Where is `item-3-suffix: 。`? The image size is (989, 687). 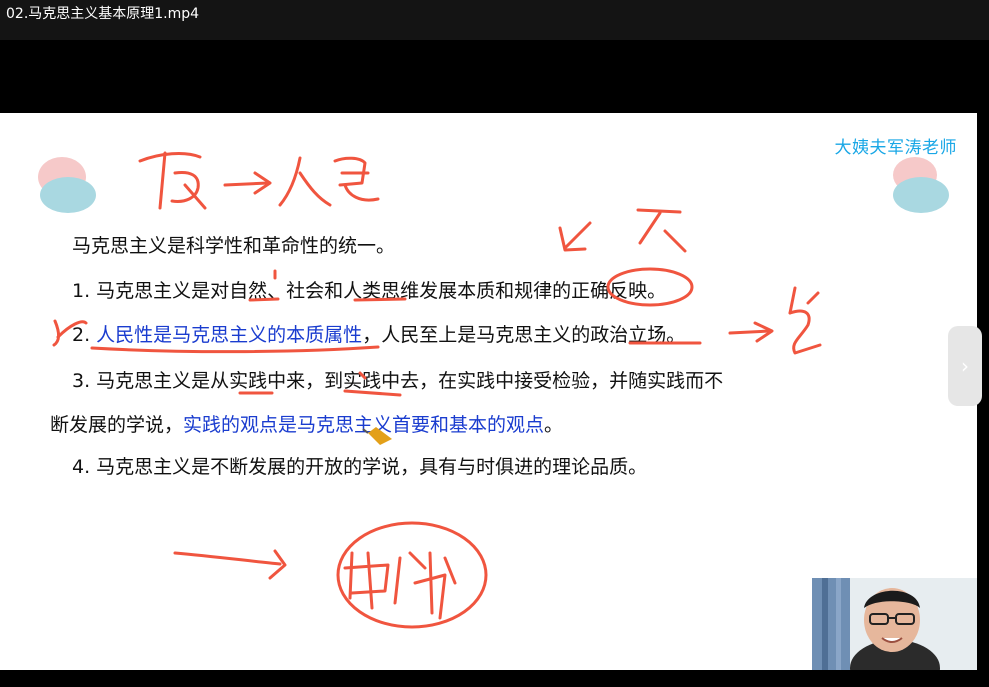 item-3-suffix: 。 is located at coordinates (554, 425).